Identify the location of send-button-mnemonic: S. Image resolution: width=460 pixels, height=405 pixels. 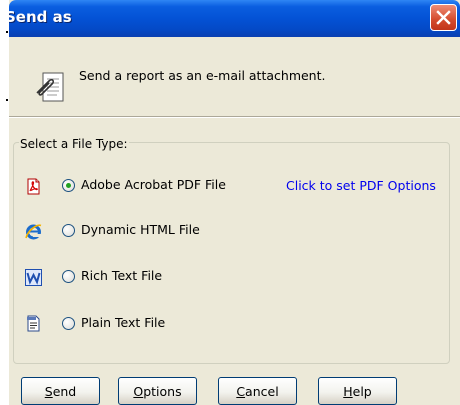
(48, 391).